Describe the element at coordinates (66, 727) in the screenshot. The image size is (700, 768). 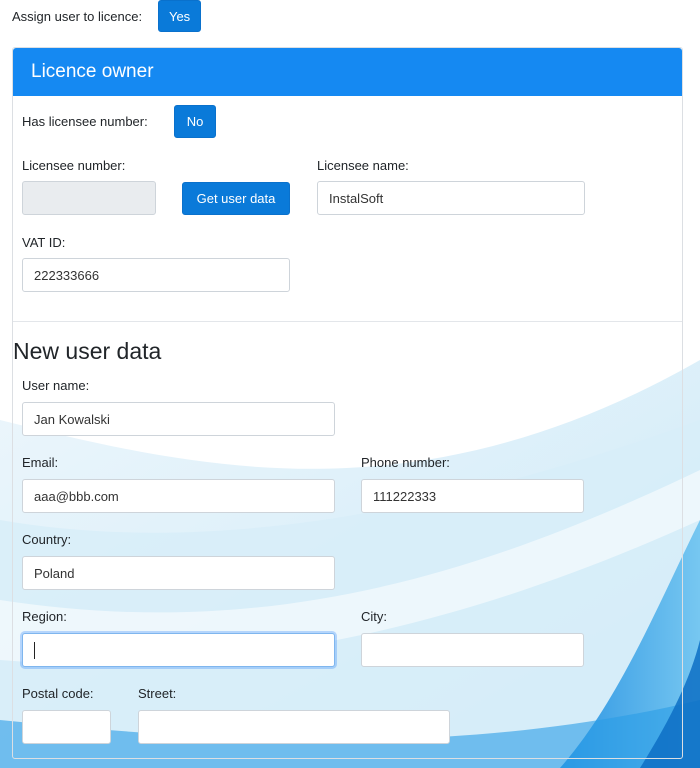
I see `postal-code-input` at that location.